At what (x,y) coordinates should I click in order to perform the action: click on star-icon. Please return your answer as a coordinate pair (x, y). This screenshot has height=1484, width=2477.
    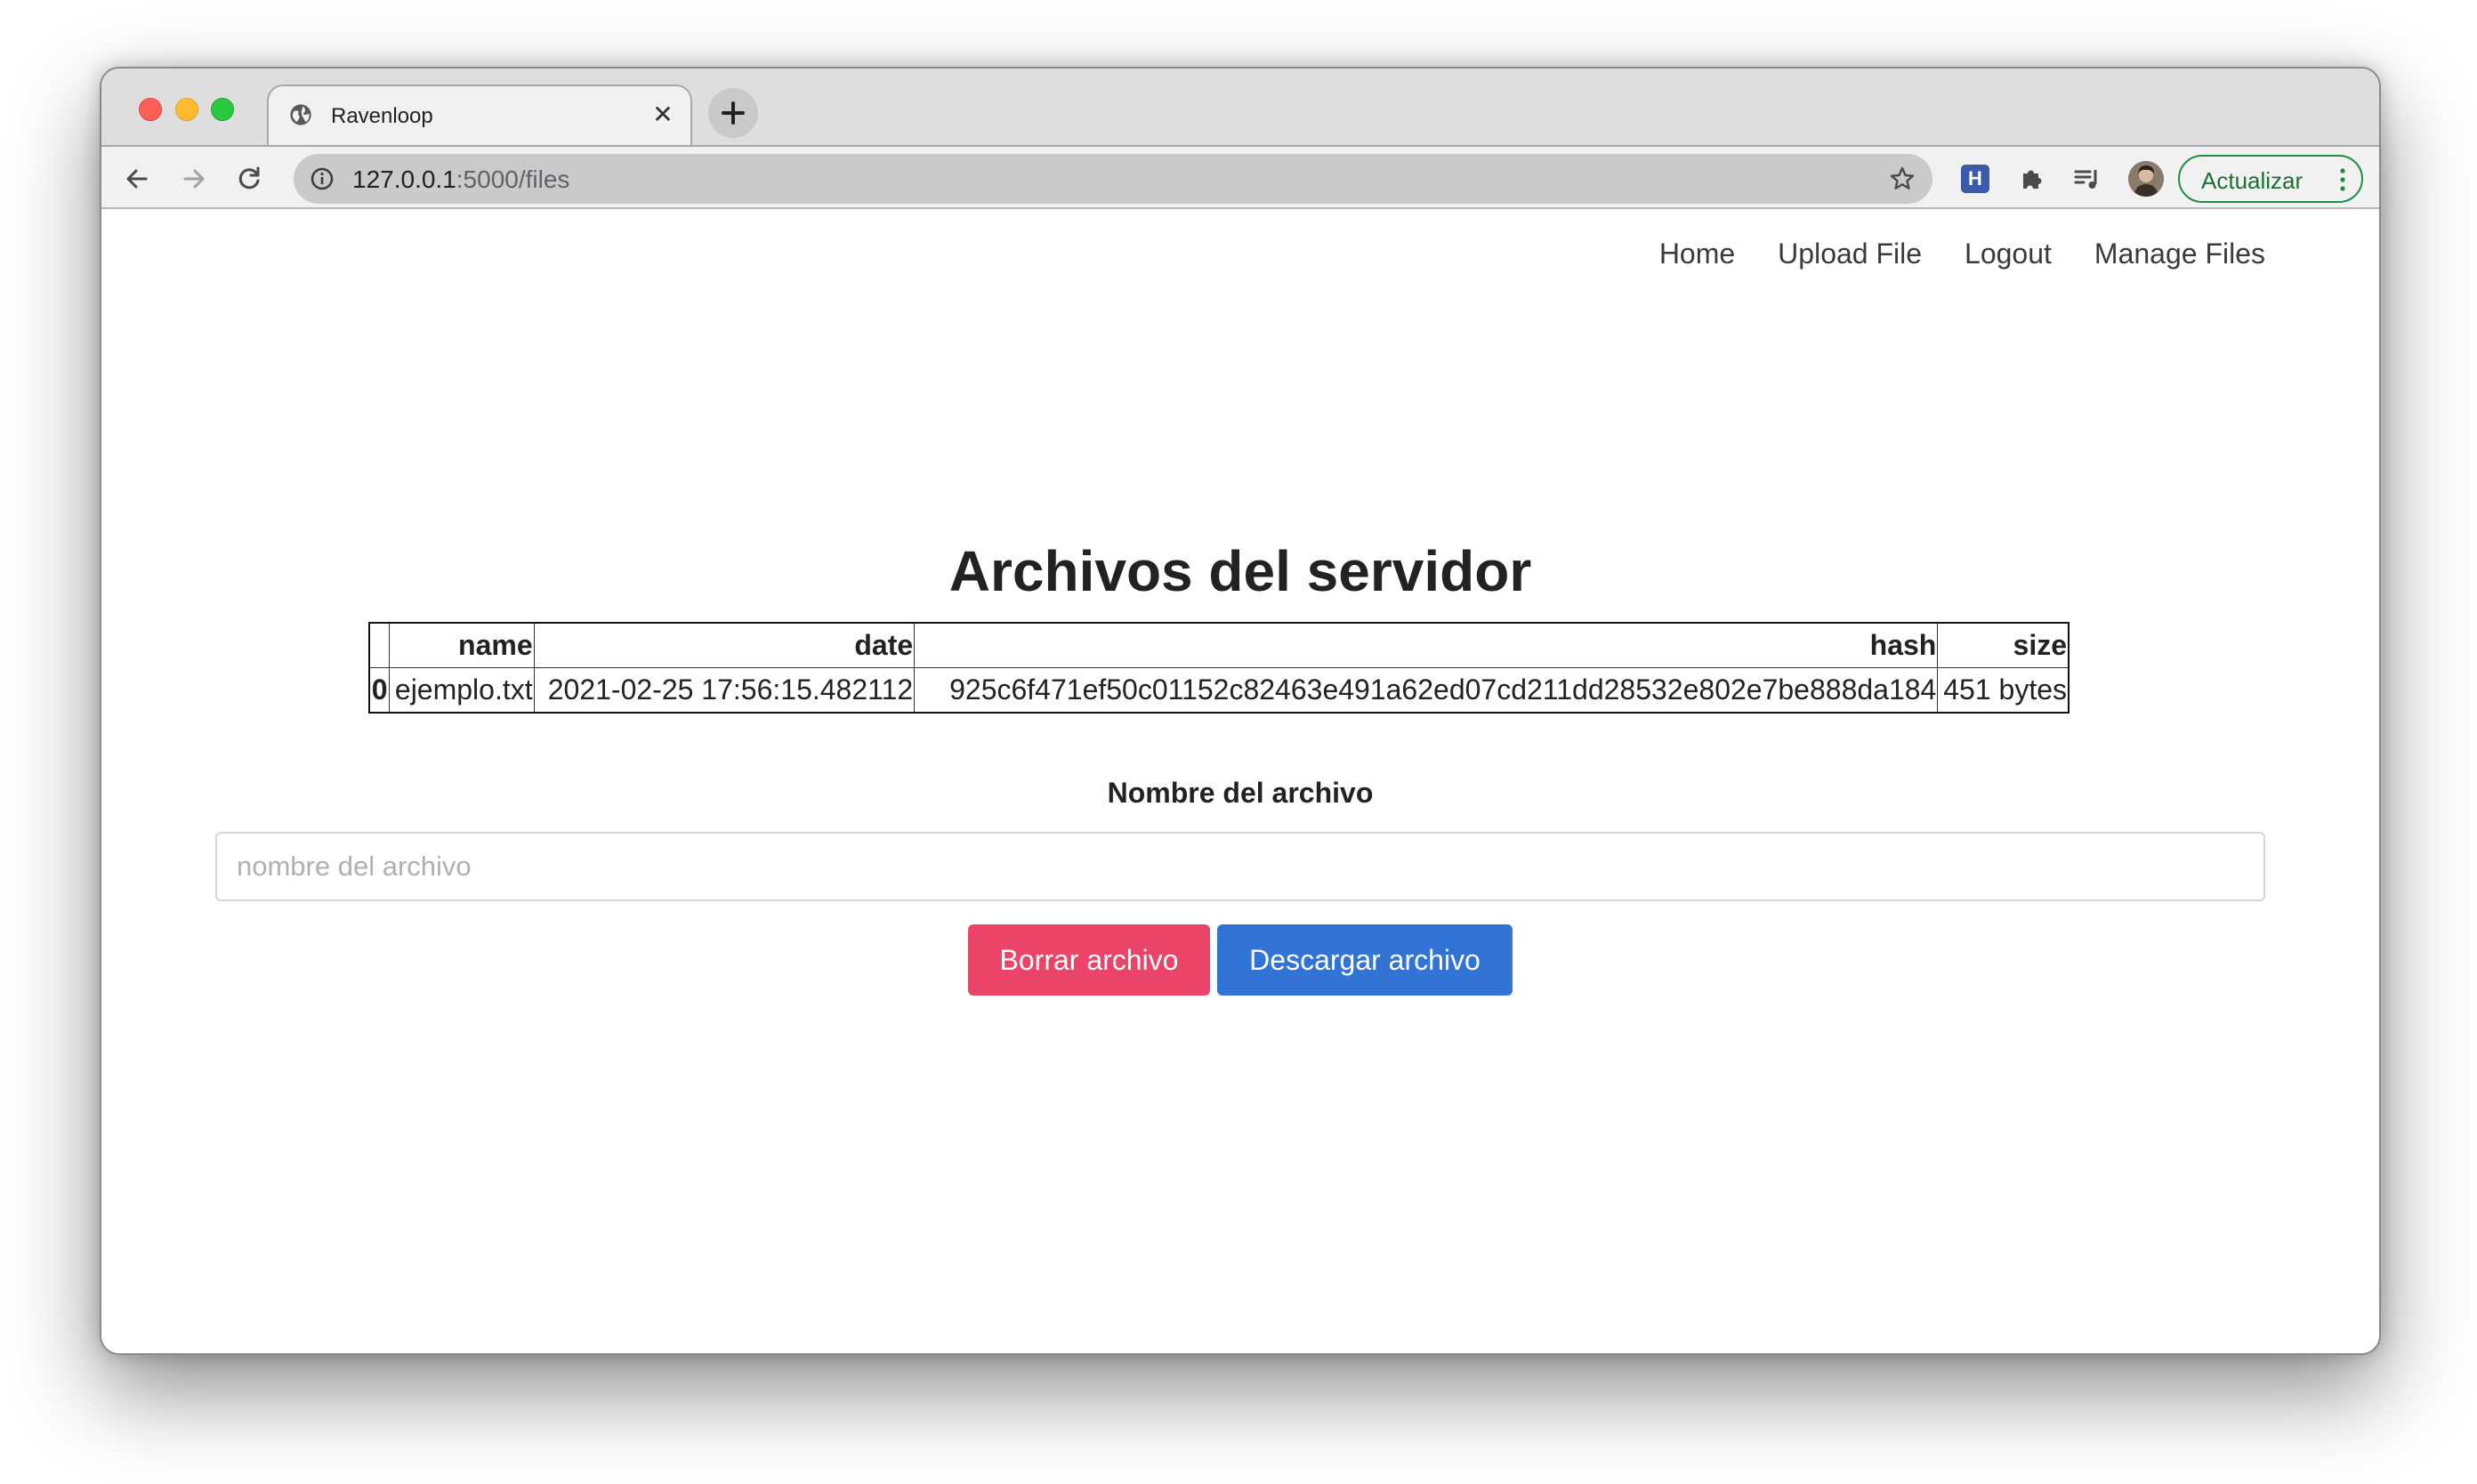
    Looking at the image, I should click on (1902, 179).